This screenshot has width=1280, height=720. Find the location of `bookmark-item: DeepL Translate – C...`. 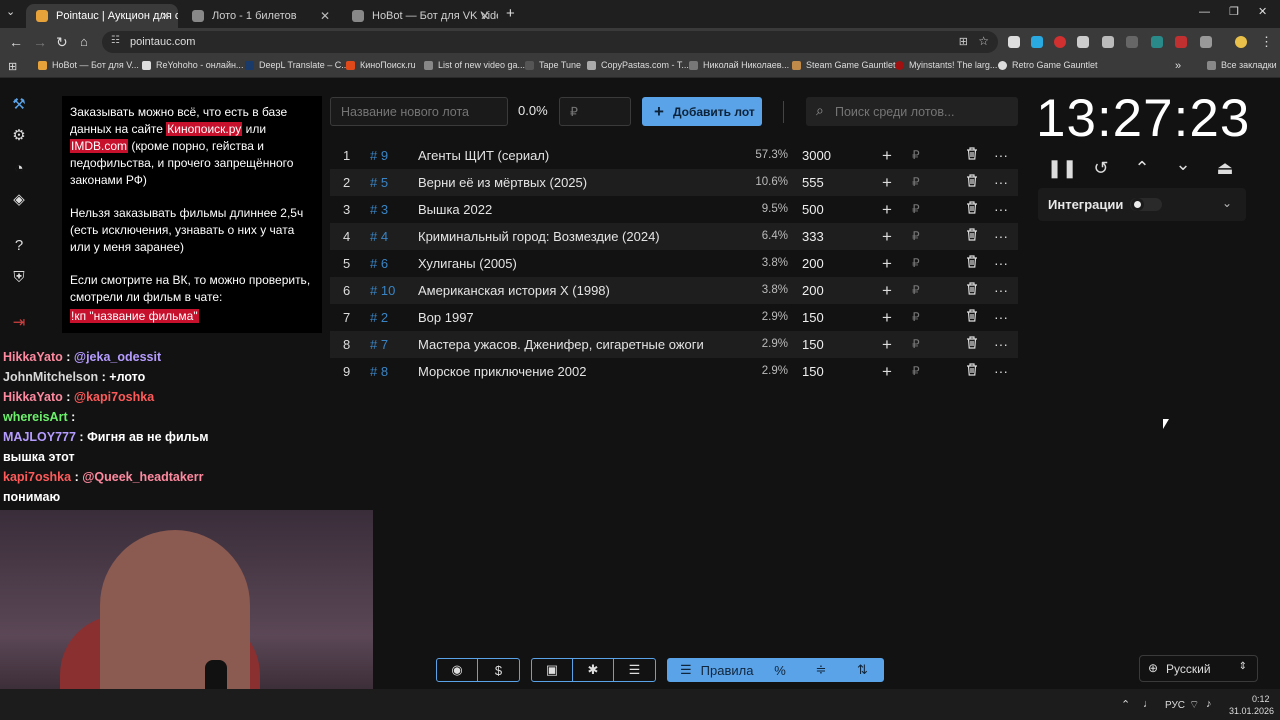

bookmark-item: DeepL Translate – C... is located at coordinates (297, 65).